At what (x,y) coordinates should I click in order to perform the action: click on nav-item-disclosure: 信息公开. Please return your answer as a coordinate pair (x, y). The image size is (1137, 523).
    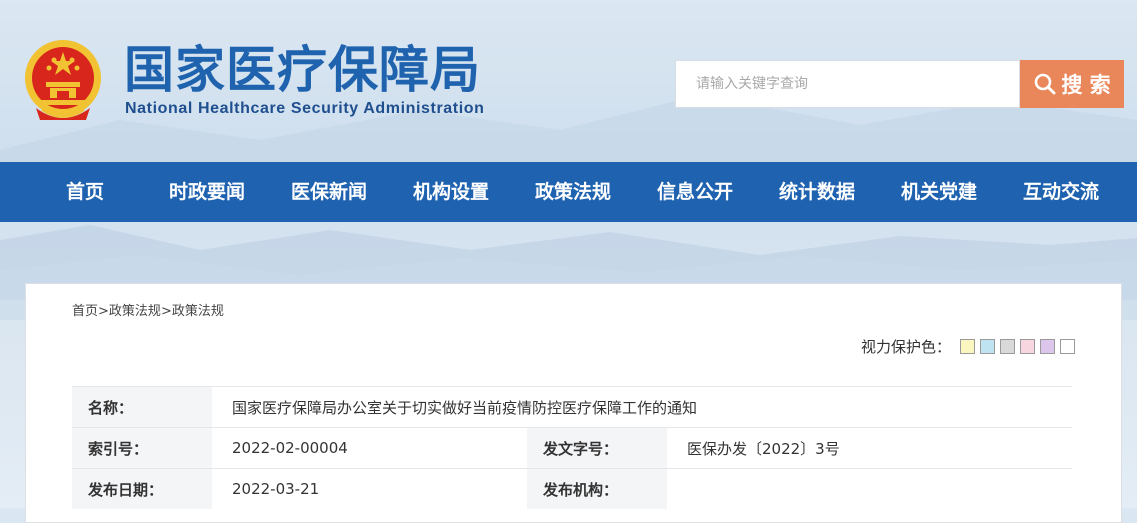
    Looking at the image, I should click on (695, 192).